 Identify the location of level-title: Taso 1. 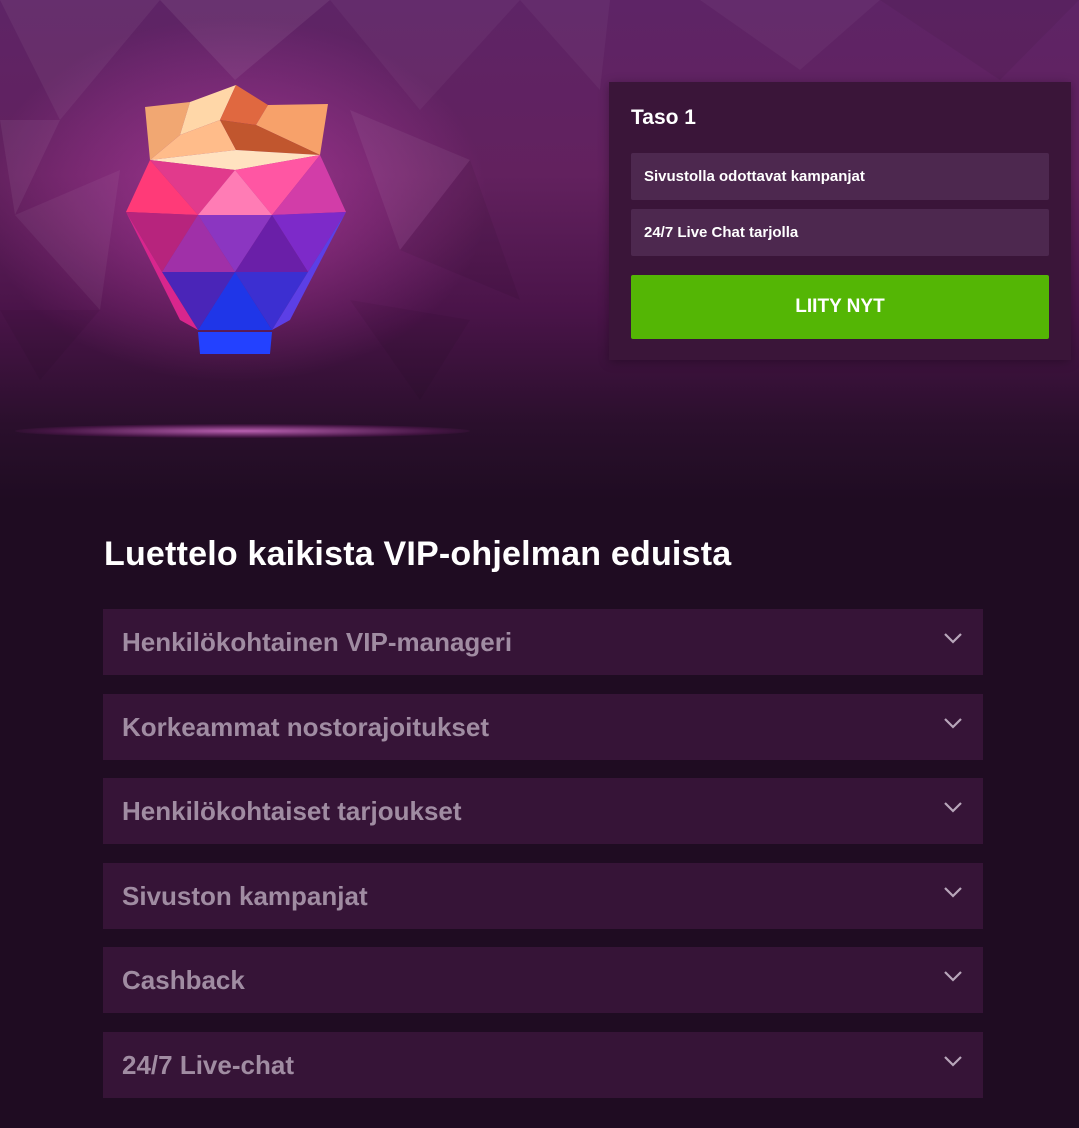
(663, 117).